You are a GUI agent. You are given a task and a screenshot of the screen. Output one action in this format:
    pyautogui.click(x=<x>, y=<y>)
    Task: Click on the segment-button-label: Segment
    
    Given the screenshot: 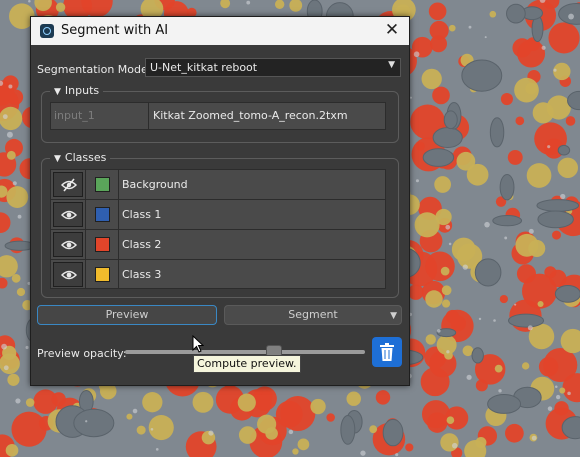 What is the action you would take?
    pyautogui.click(x=313, y=314)
    